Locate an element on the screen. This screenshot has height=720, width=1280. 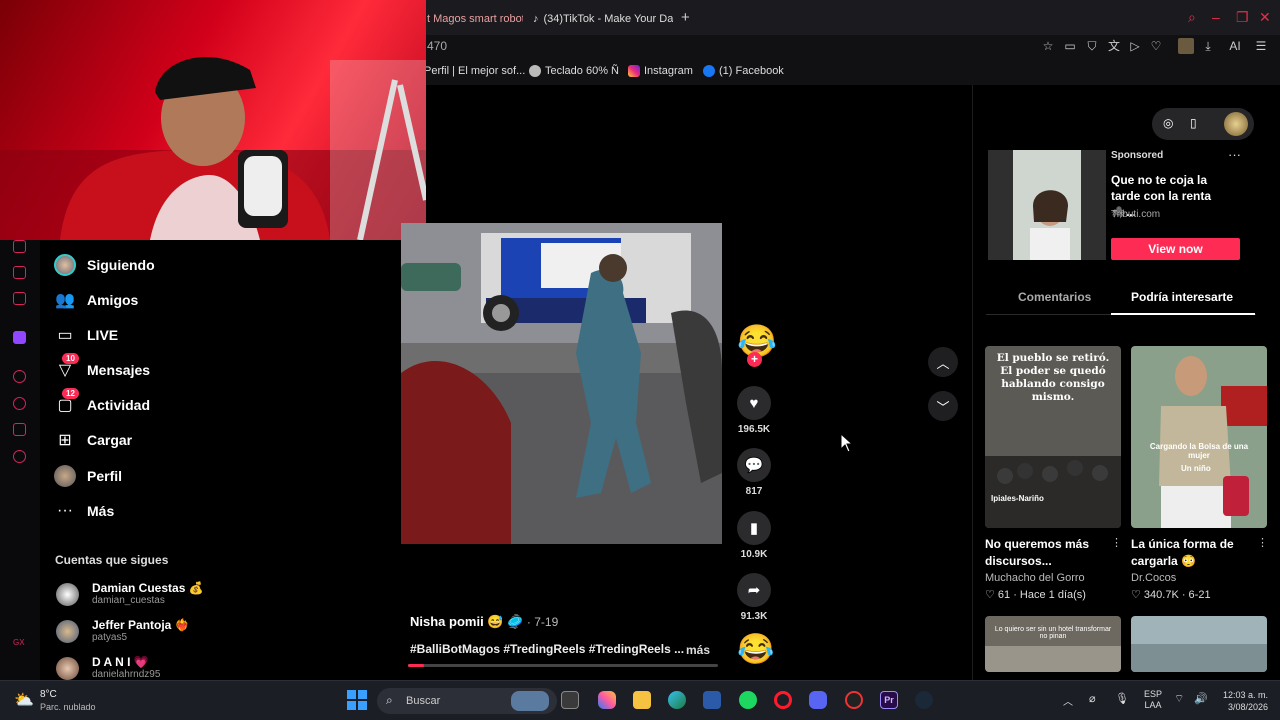
shield-icon: ⛉ is located at coordinates (1092, 46).